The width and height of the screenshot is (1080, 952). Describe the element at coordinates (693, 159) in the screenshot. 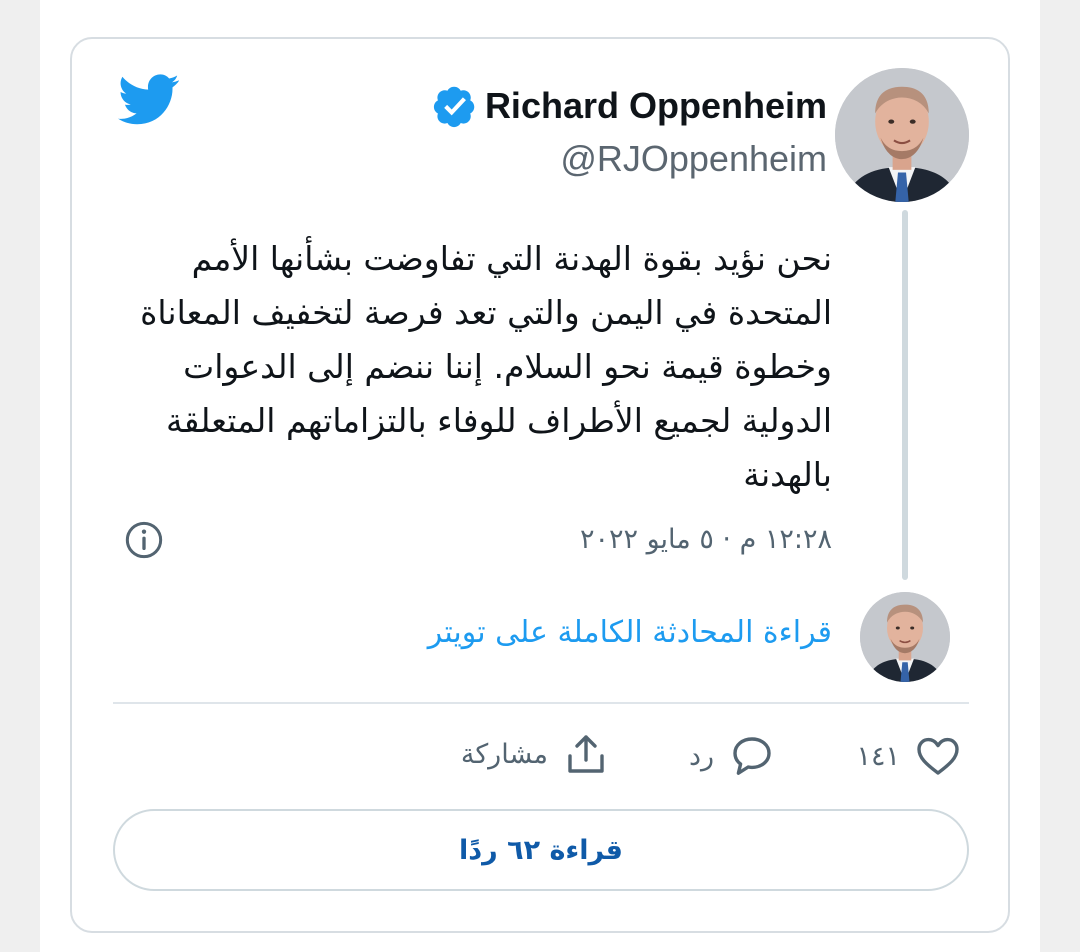

I see `author-handle: @RJOppenheim` at that location.